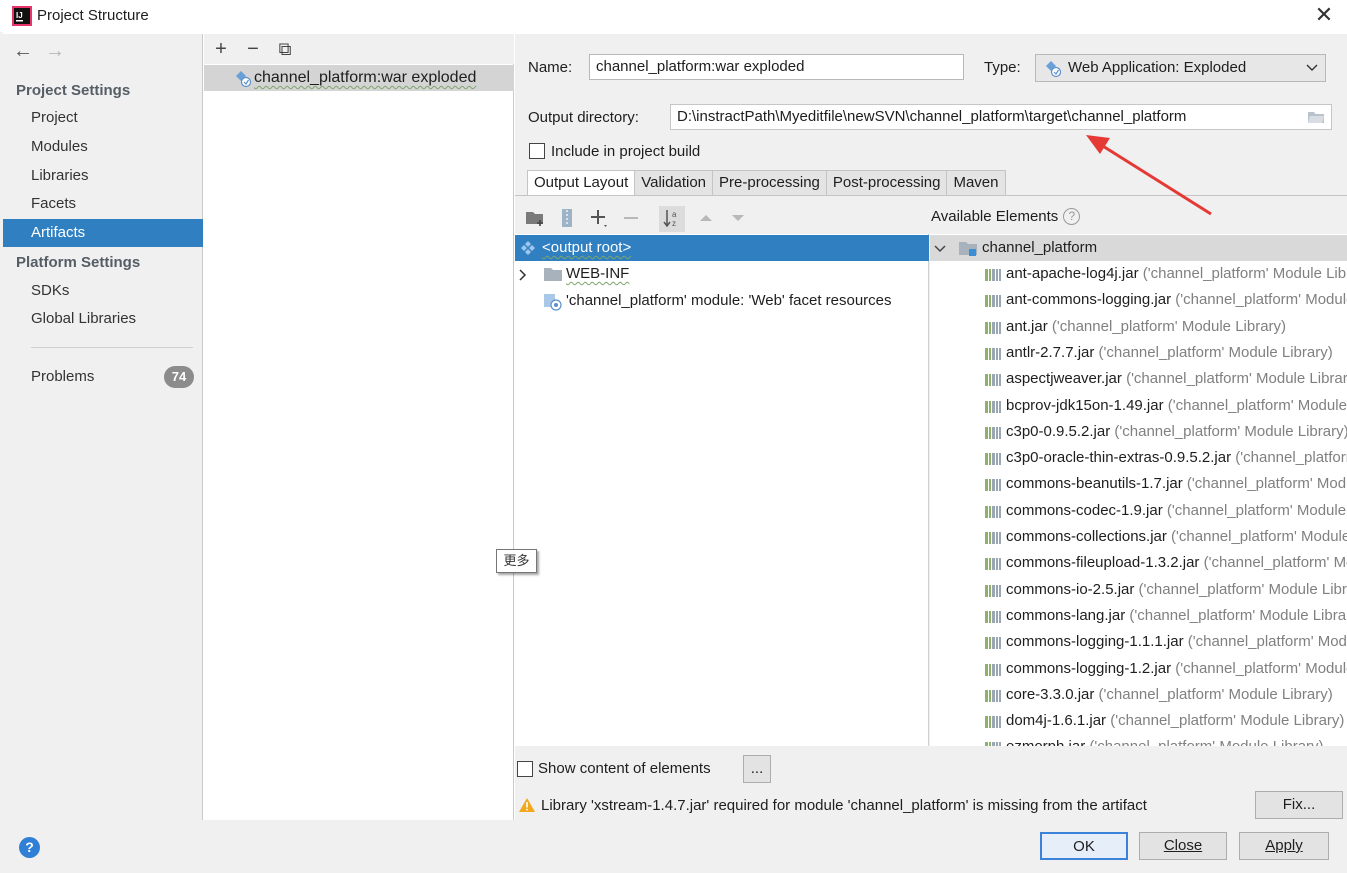 The image size is (1347, 873). What do you see at coordinates (285, 49) in the screenshot?
I see `copy-artifact-icon: ⧉` at bounding box center [285, 49].